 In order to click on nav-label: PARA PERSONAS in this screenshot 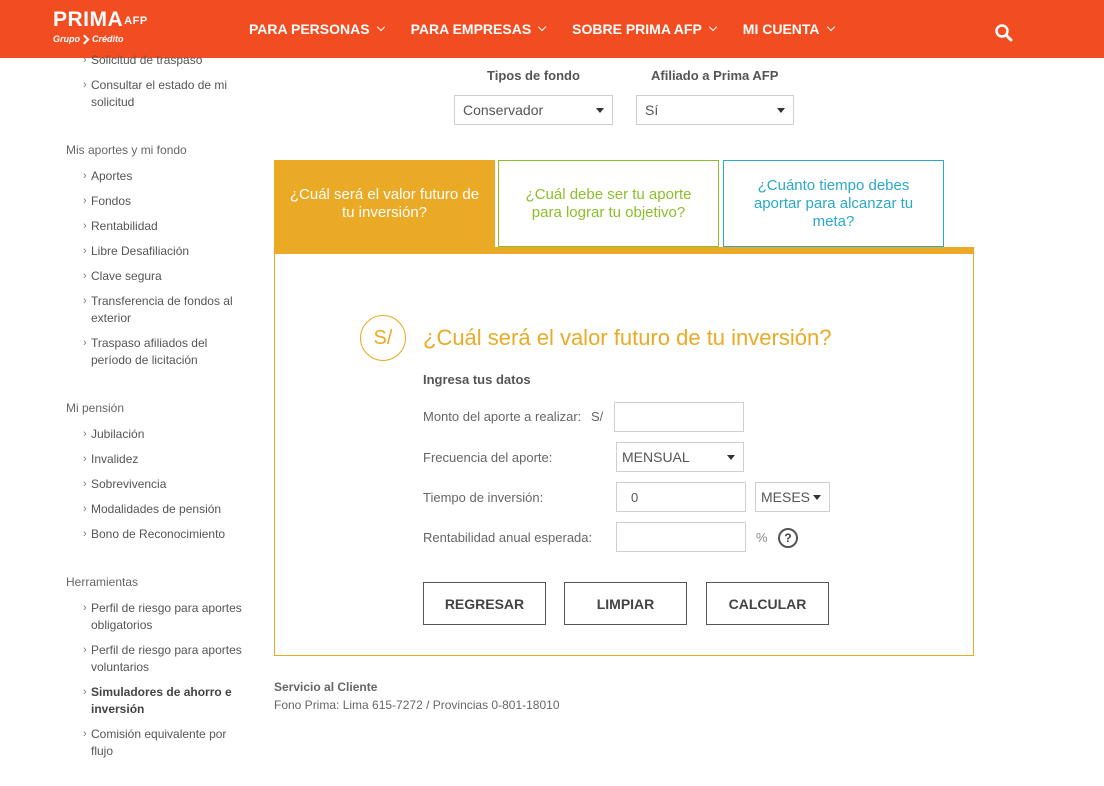, I will do `click(309, 29)`.